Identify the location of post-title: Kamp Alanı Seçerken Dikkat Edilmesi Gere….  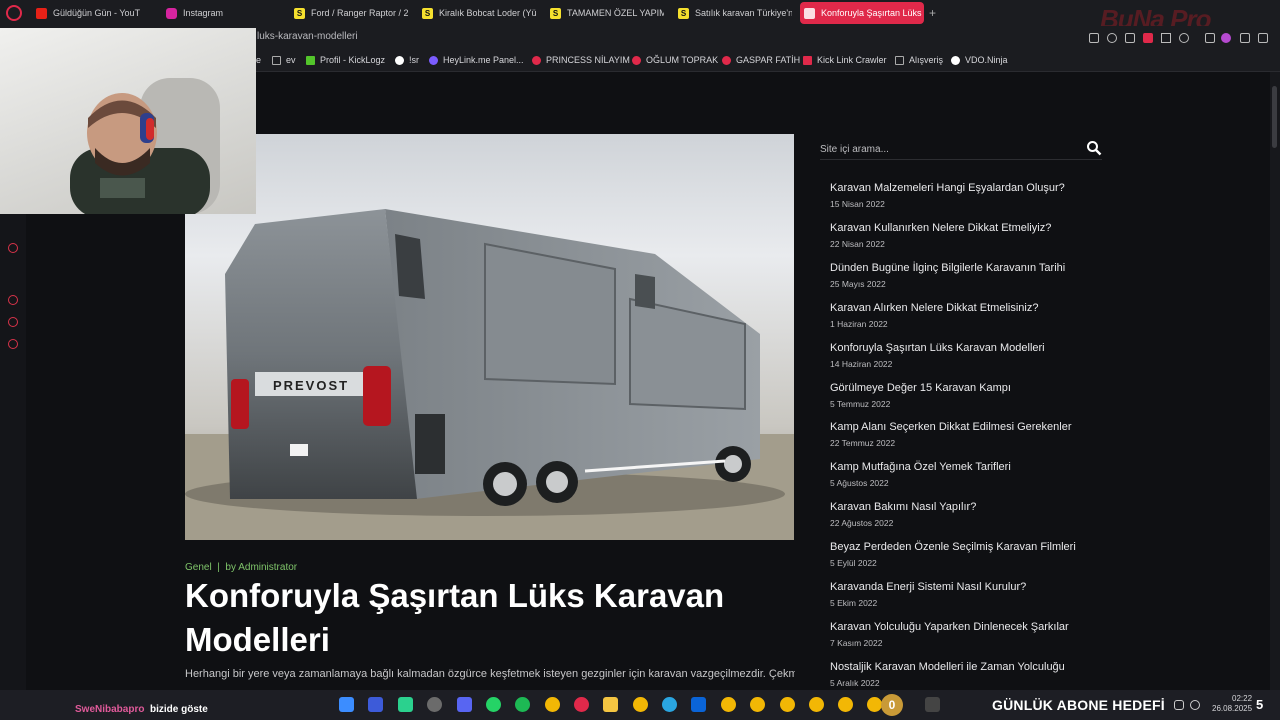
(980, 427).